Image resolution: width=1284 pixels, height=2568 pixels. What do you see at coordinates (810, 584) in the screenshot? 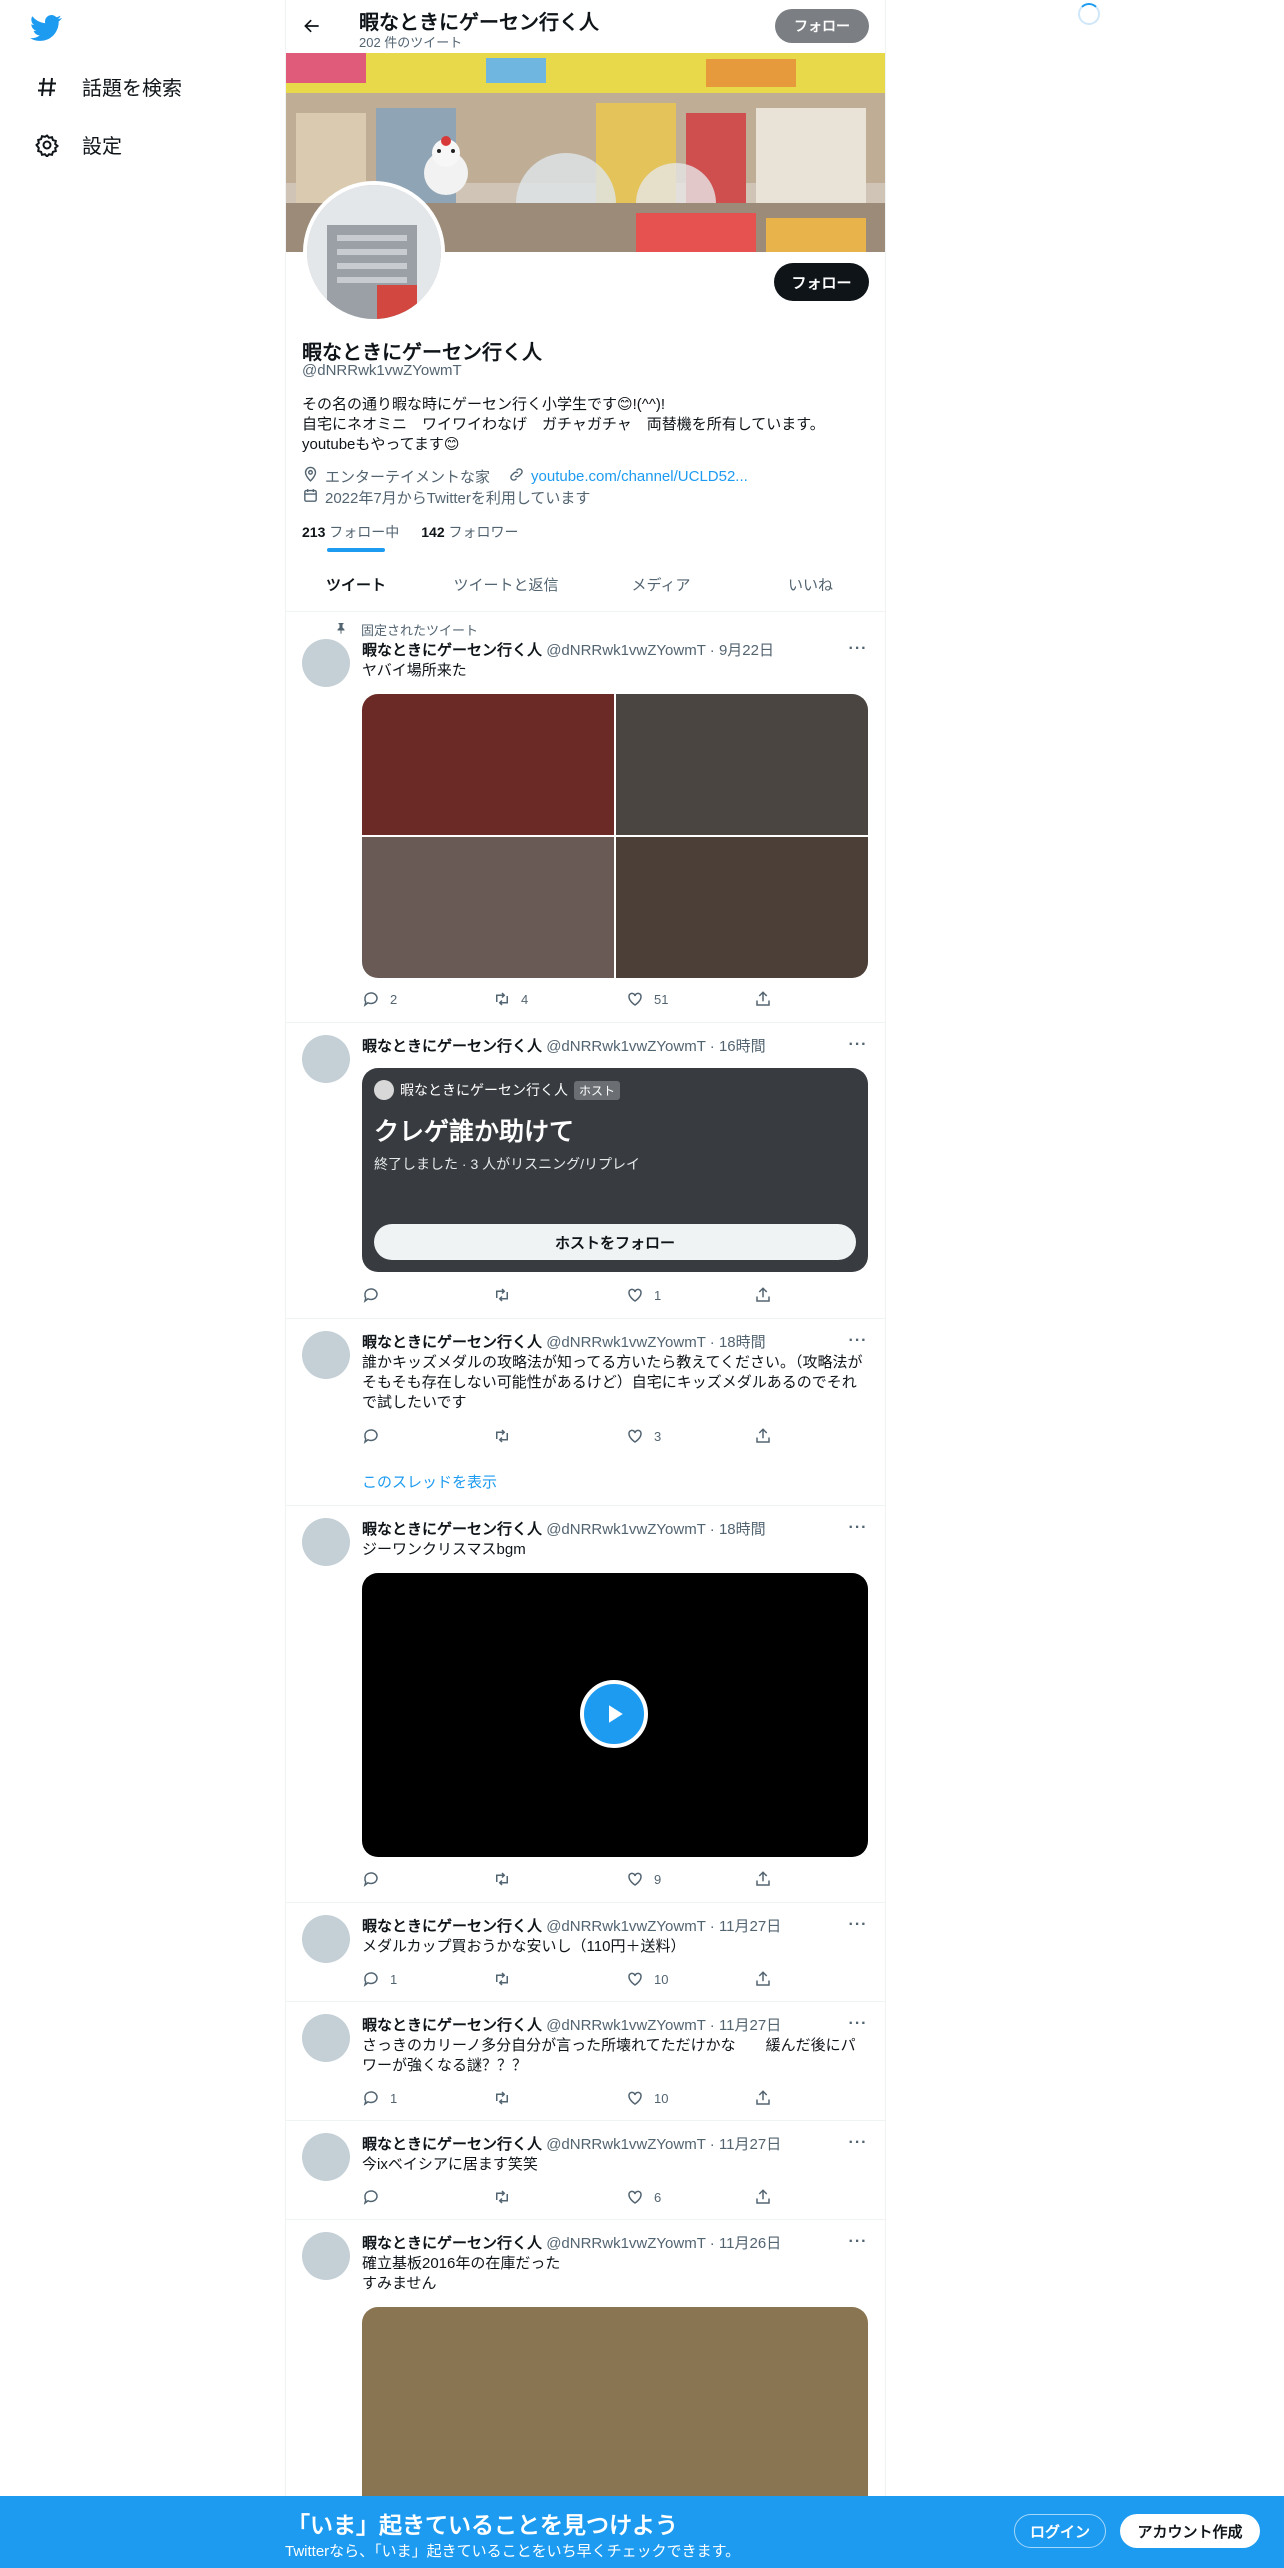
I see `tab-likes: いいね` at bounding box center [810, 584].